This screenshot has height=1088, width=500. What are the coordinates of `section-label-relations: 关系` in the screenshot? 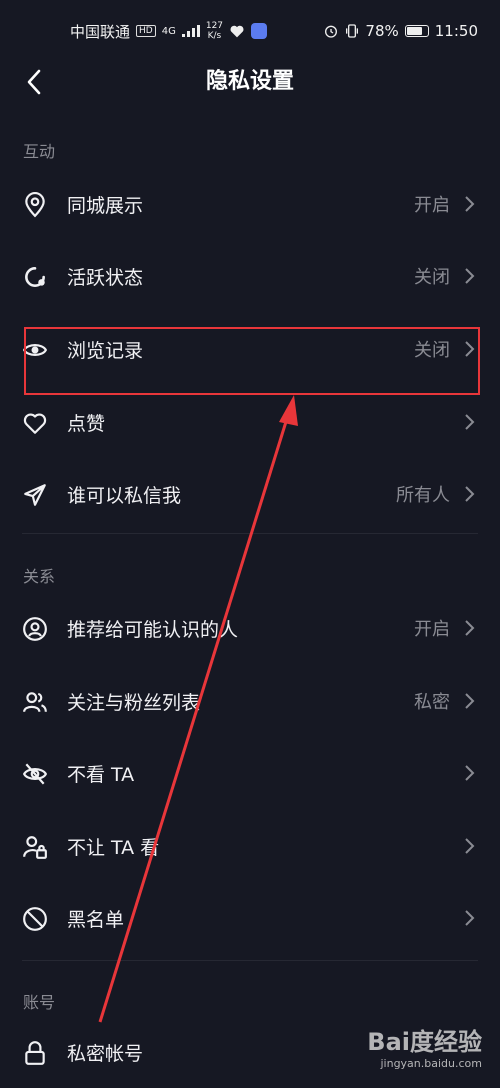 It's located at (39, 576).